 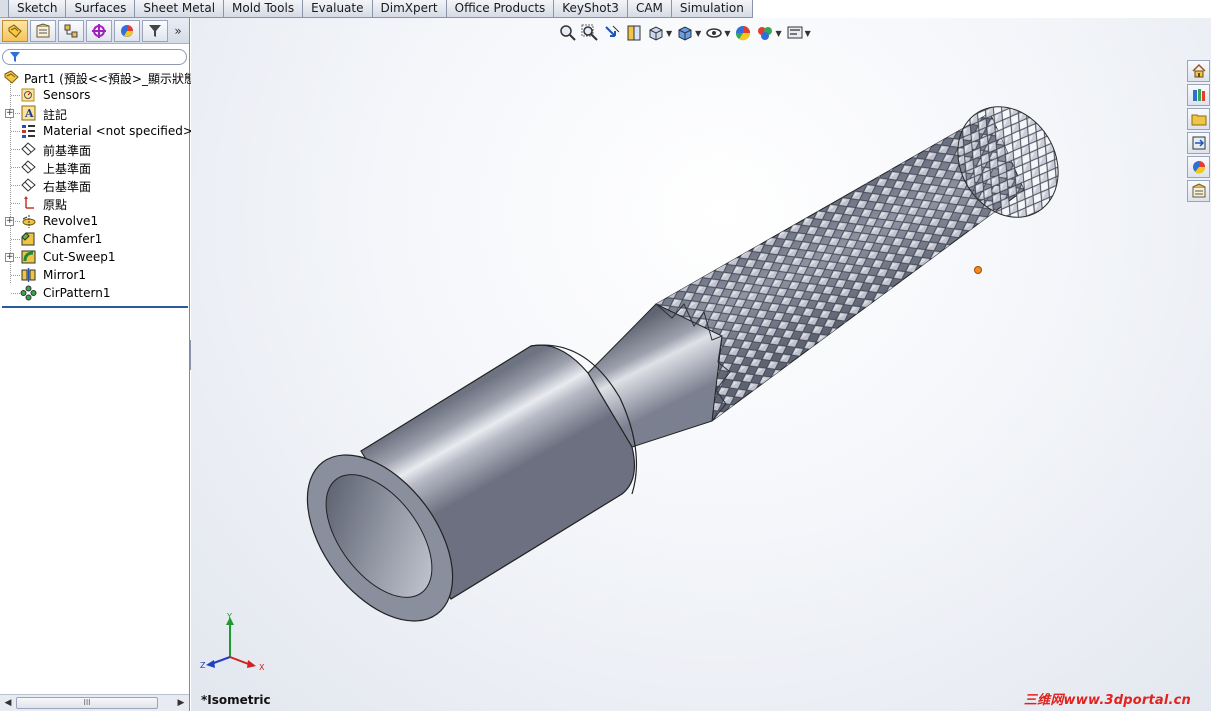 What do you see at coordinates (11, 77) in the screenshot?
I see `part-icon` at bounding box center [11, 77].